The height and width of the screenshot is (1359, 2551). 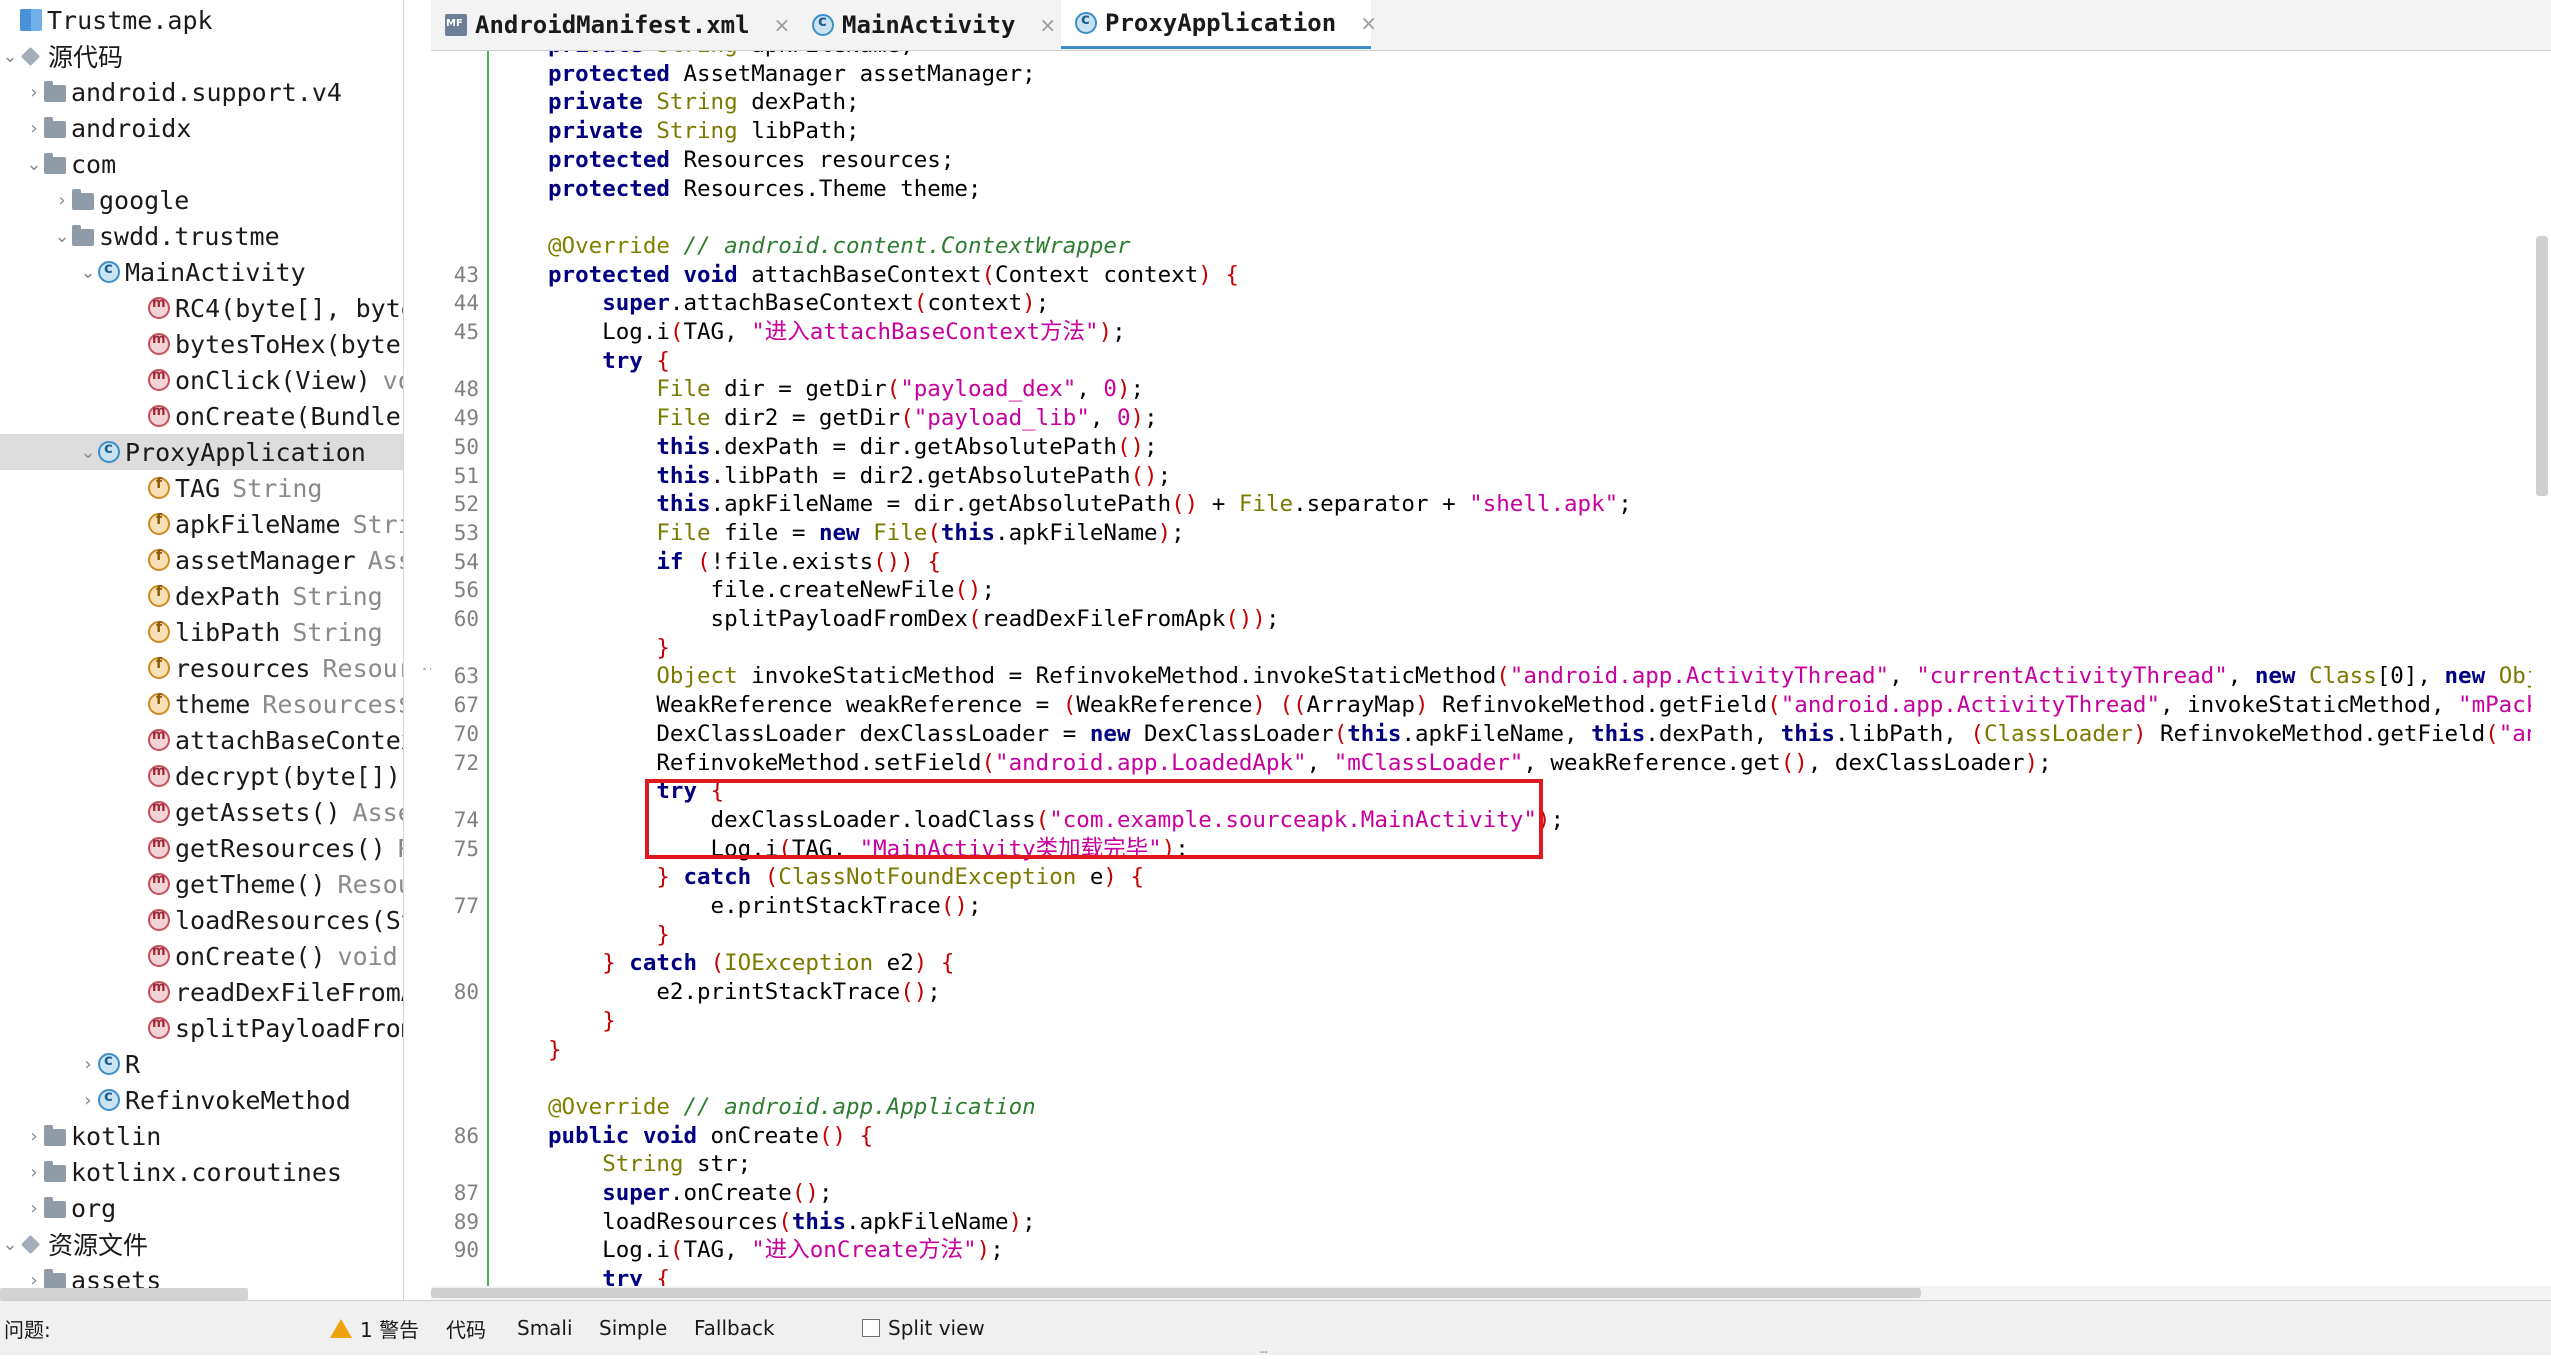 I want to click on code-token: , weakReference.get, so click(x=1652, y=762).